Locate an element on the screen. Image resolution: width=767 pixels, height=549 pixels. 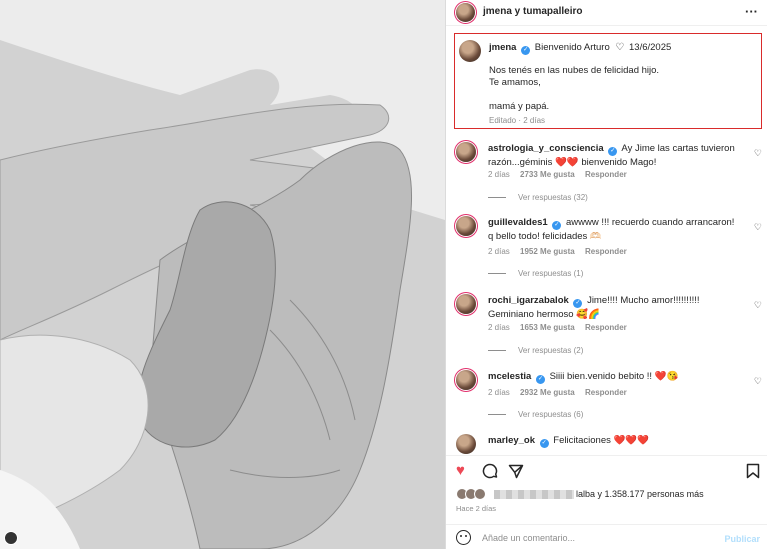
comment-username: marley_ok is located at coordinates (511, 440).